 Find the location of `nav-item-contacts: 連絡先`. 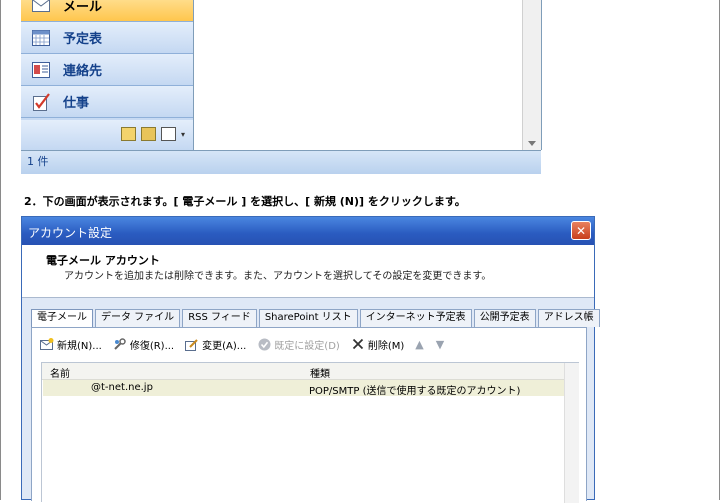

nav-item-contacts: 連絡先 is located at coordinates (107, 70).